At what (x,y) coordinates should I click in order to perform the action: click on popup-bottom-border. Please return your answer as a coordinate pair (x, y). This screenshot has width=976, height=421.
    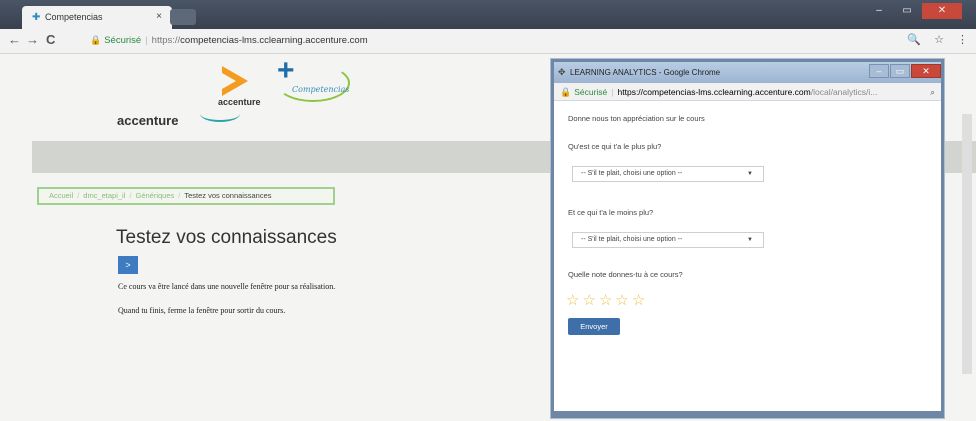
    Looking at the image, I should click on (747, 413).